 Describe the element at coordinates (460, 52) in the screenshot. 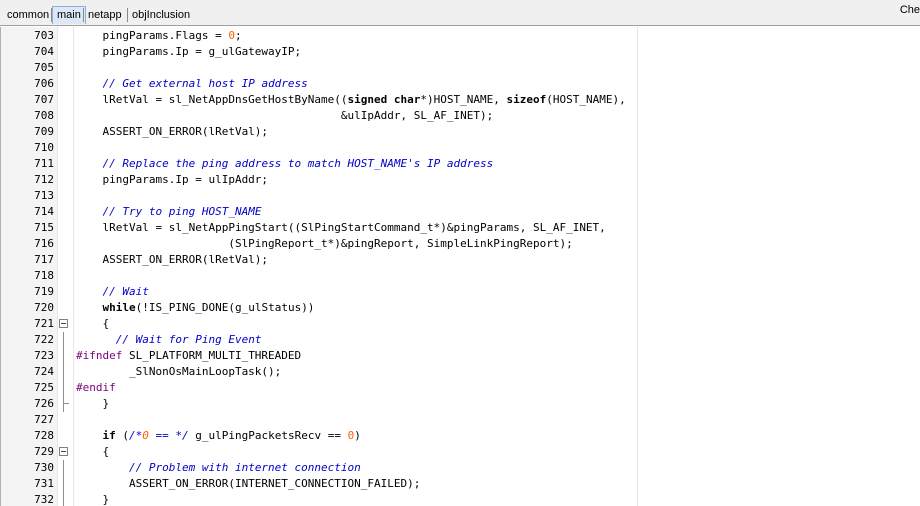

I see `code-line: 704 pingParams.Ip = g_ulGatewayIP;` at that location.